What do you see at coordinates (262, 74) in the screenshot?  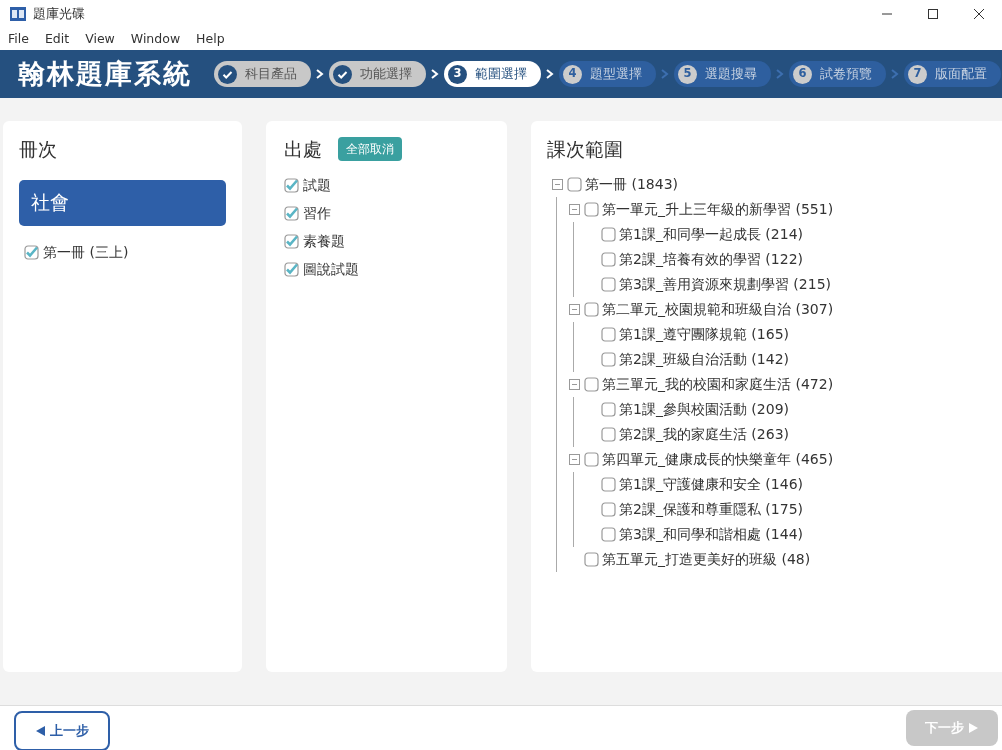 I see `step-tab: 科目產品` at bounding box center [262, 74].